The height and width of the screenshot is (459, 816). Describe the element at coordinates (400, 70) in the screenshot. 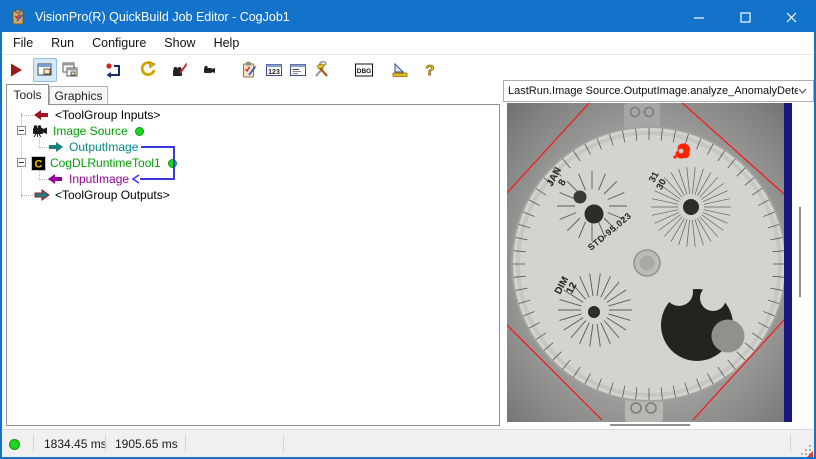

I see `measure-icon` at that location.